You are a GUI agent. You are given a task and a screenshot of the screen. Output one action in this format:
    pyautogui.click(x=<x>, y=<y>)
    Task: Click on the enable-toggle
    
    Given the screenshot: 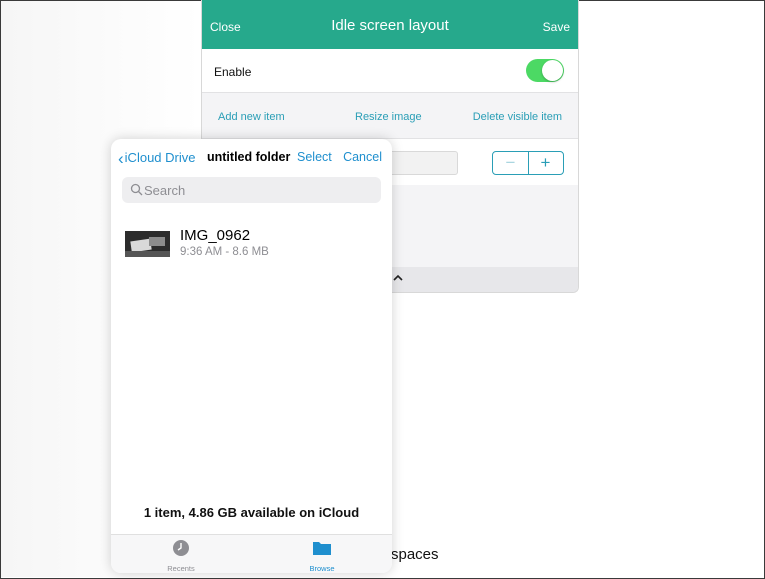 What is the action you would take?
    pyautogui.click(x=545, y=70)
    